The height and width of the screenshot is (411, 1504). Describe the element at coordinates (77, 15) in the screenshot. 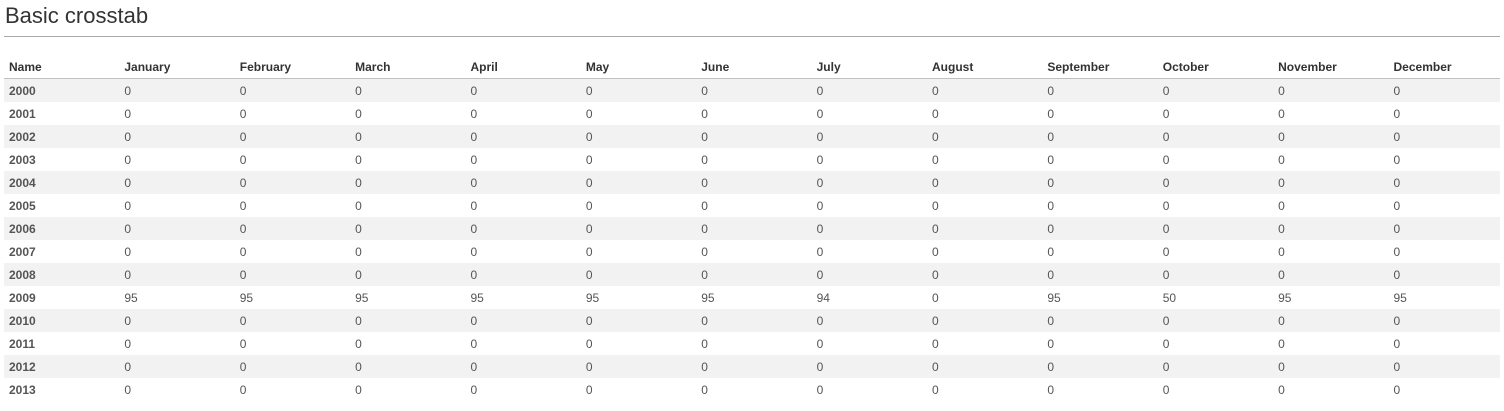

I see `page-title: Basic crosstab` at that location.